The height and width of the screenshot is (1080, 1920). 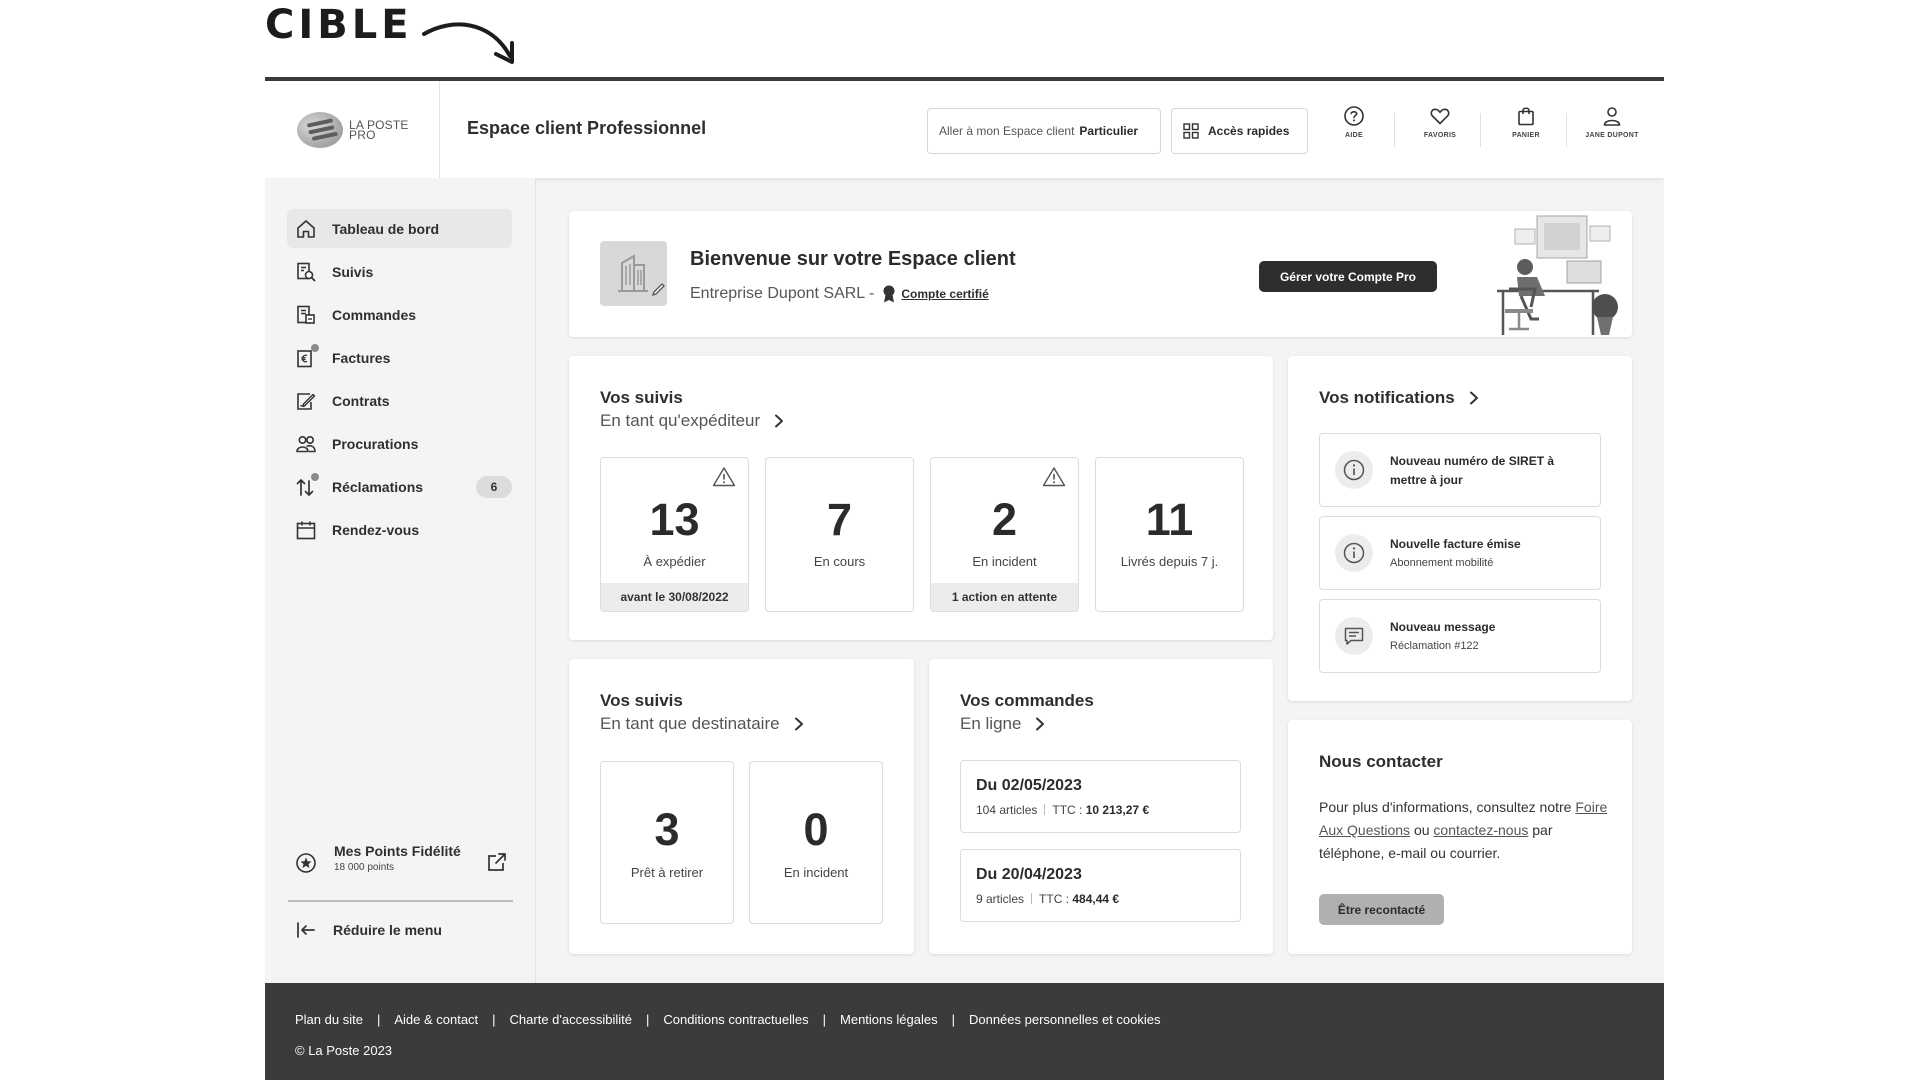 I want to click on sidebar-item-label: Factures, so click(x=361, y=357).